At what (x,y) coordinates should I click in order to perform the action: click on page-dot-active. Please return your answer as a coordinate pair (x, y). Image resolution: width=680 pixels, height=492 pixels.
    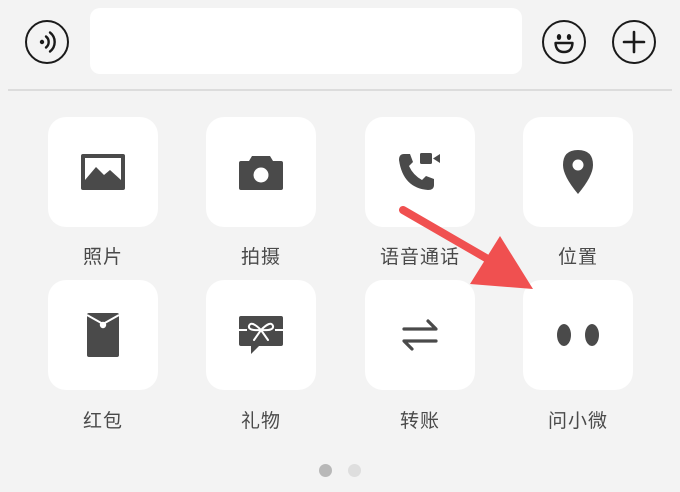
    Looking at the image, I should click on (325, 470).